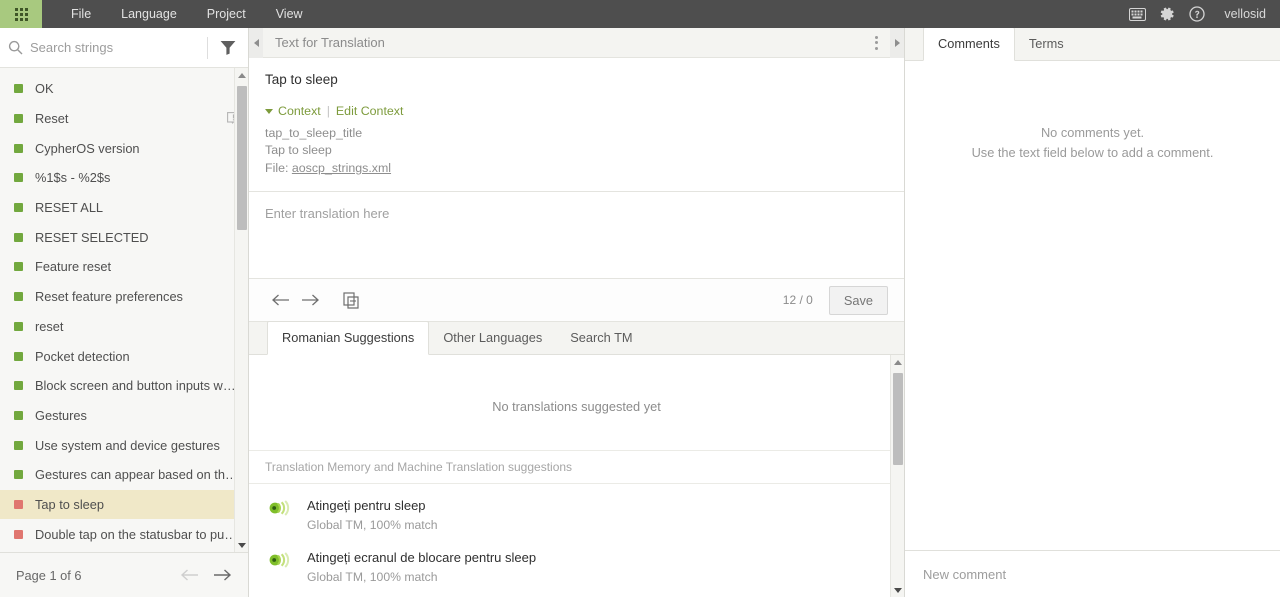 This screenshot has width=1280, height=597. Describe the element at coordinates (256, 42) in the screenshot. I see `chevron-left-icon` at that location.